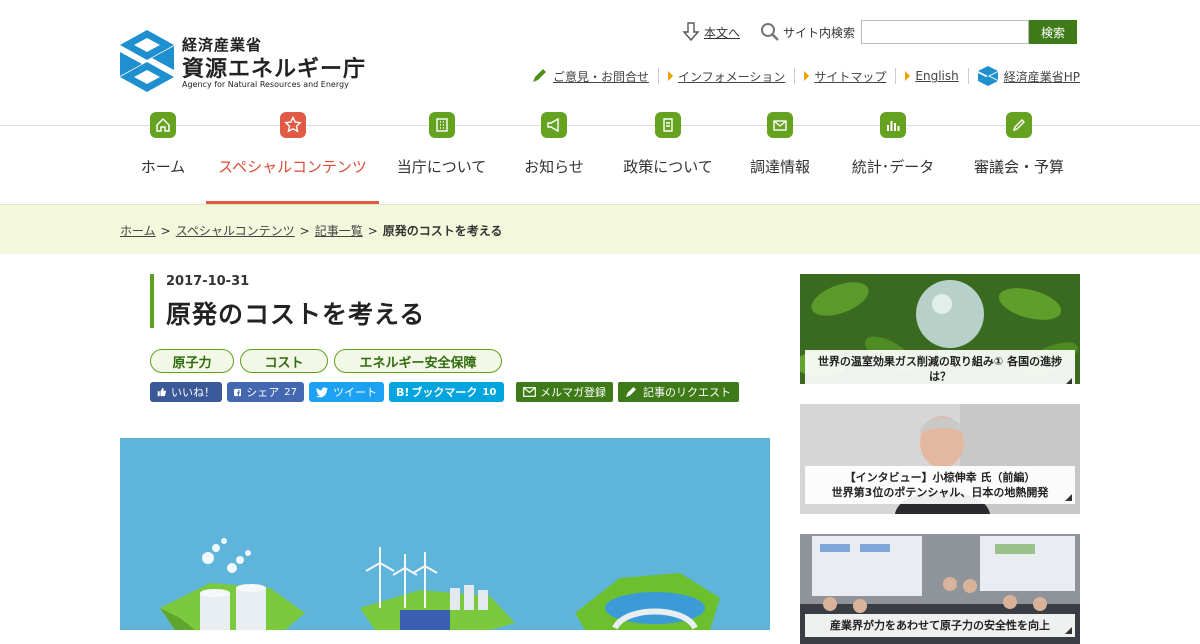 This screenshot has width=1200, height=644. I want to click on facebook-icon, so click(238, 392).